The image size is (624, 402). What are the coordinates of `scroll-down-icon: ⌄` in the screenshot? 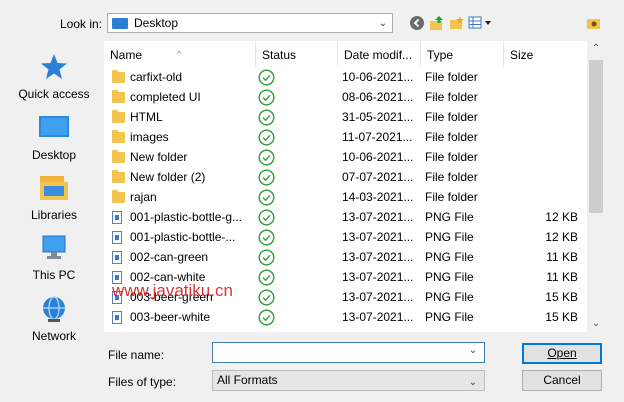 It's located at (596, 324).